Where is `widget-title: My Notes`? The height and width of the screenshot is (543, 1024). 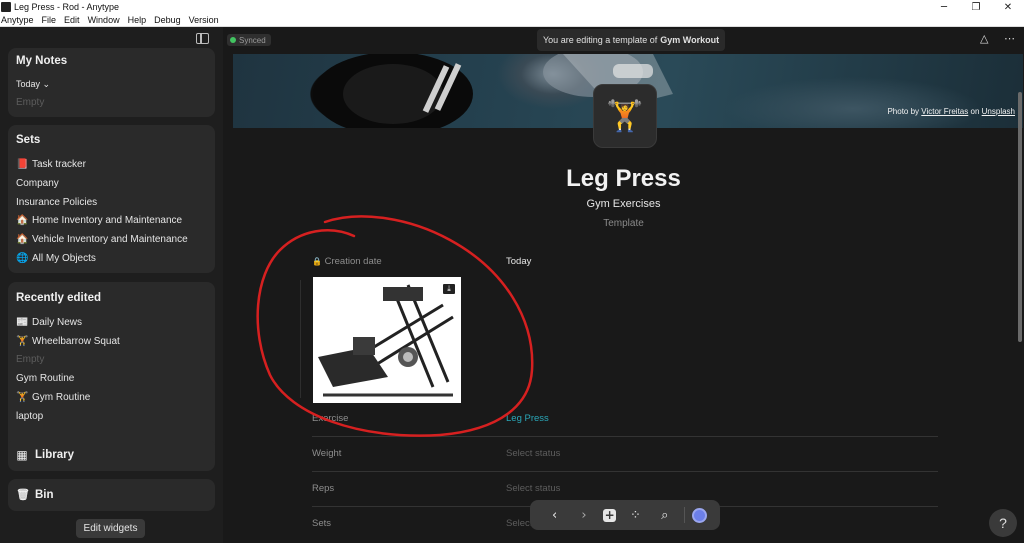
widget-title: My Notes is located at coordinates (41, 61).